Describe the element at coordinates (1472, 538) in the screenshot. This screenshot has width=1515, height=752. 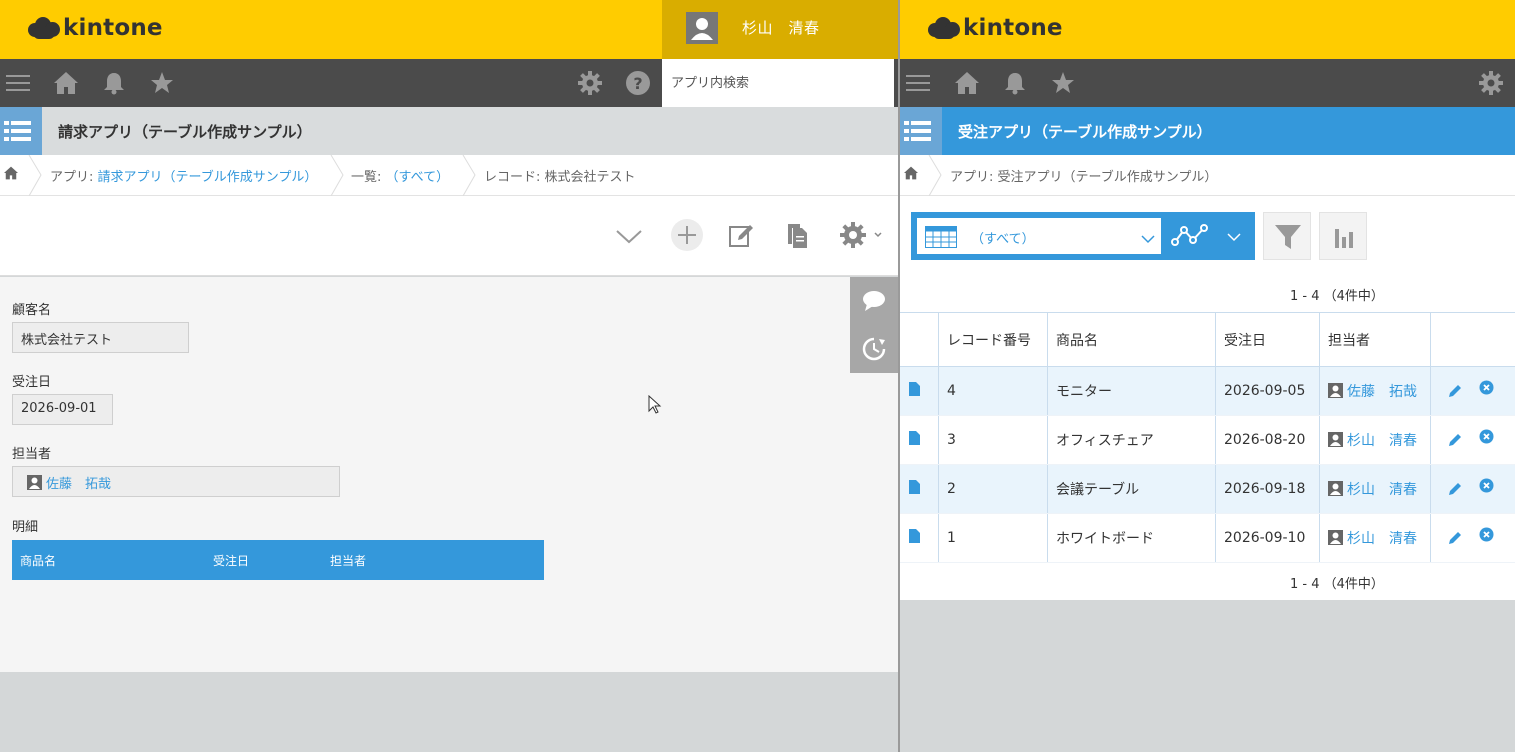
I see `record-actions` at that location.